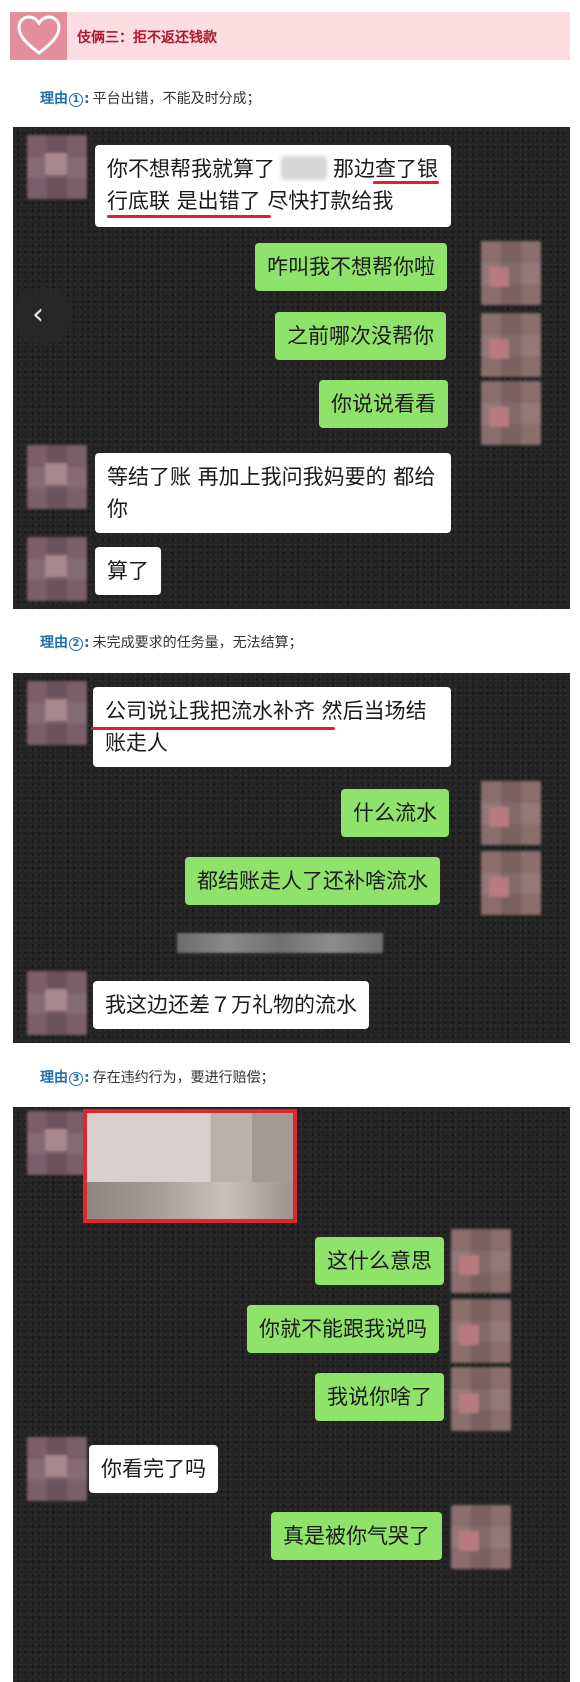 This screenshot has width=580, height=1682. I want to click on chat-message-outgoing: 真是被你气哭了, so click(356, 1536).